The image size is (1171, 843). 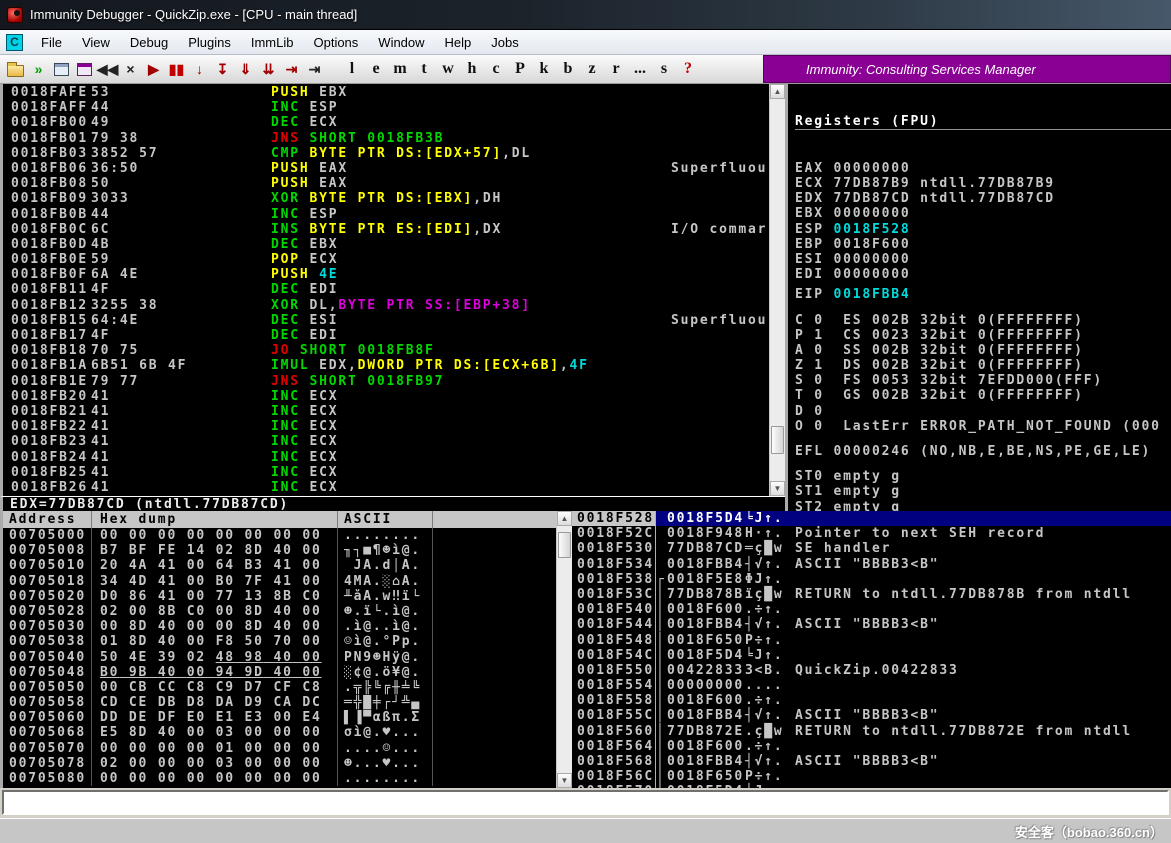 I want to click on command-input, so click(x=585, y=802).